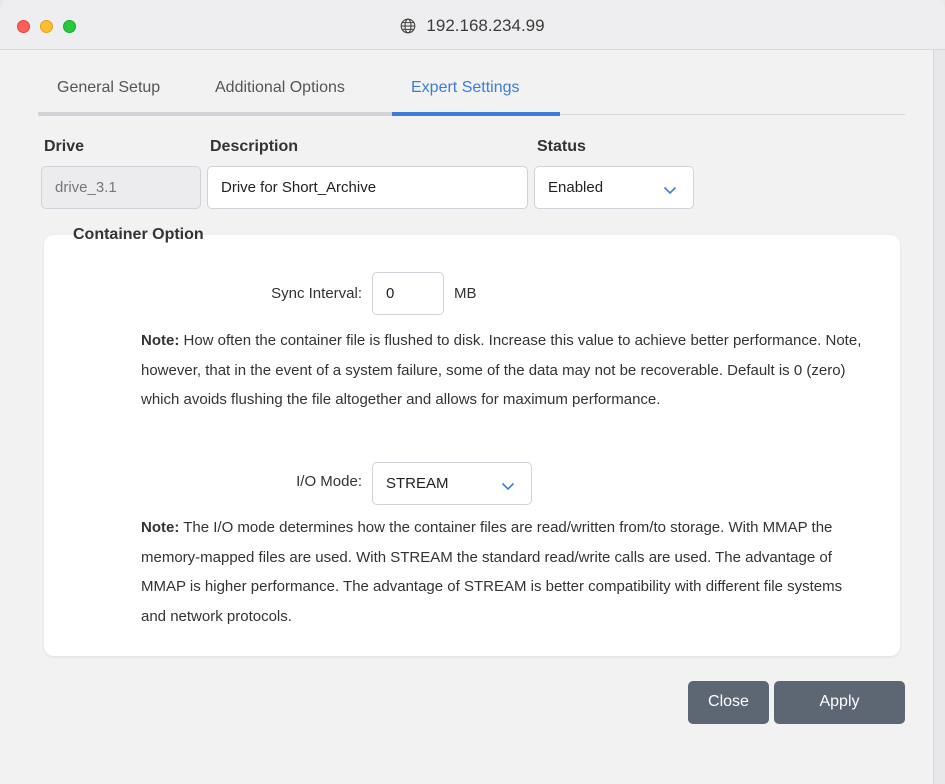  Describe the element at coordinates (160, 527) in the screenshot. I see `io-note-prefix: Note:` at that location.